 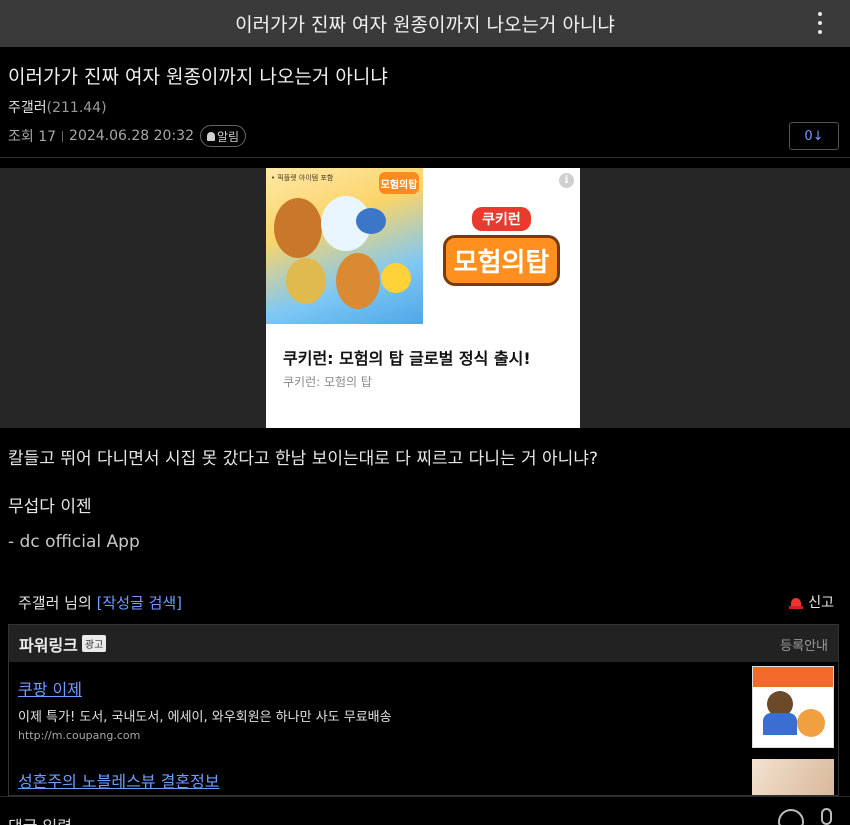 I want to click on comment-bar: 댓글 입력, so click(x=425, y=810).